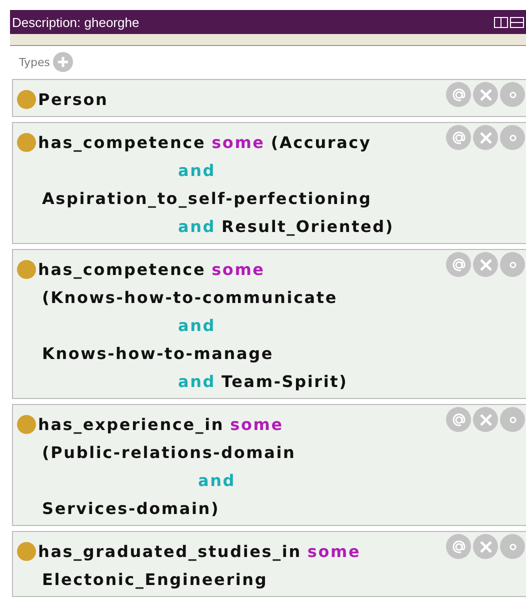  I want to click on class-expression-text: (Accuracy, so click(321, 142).